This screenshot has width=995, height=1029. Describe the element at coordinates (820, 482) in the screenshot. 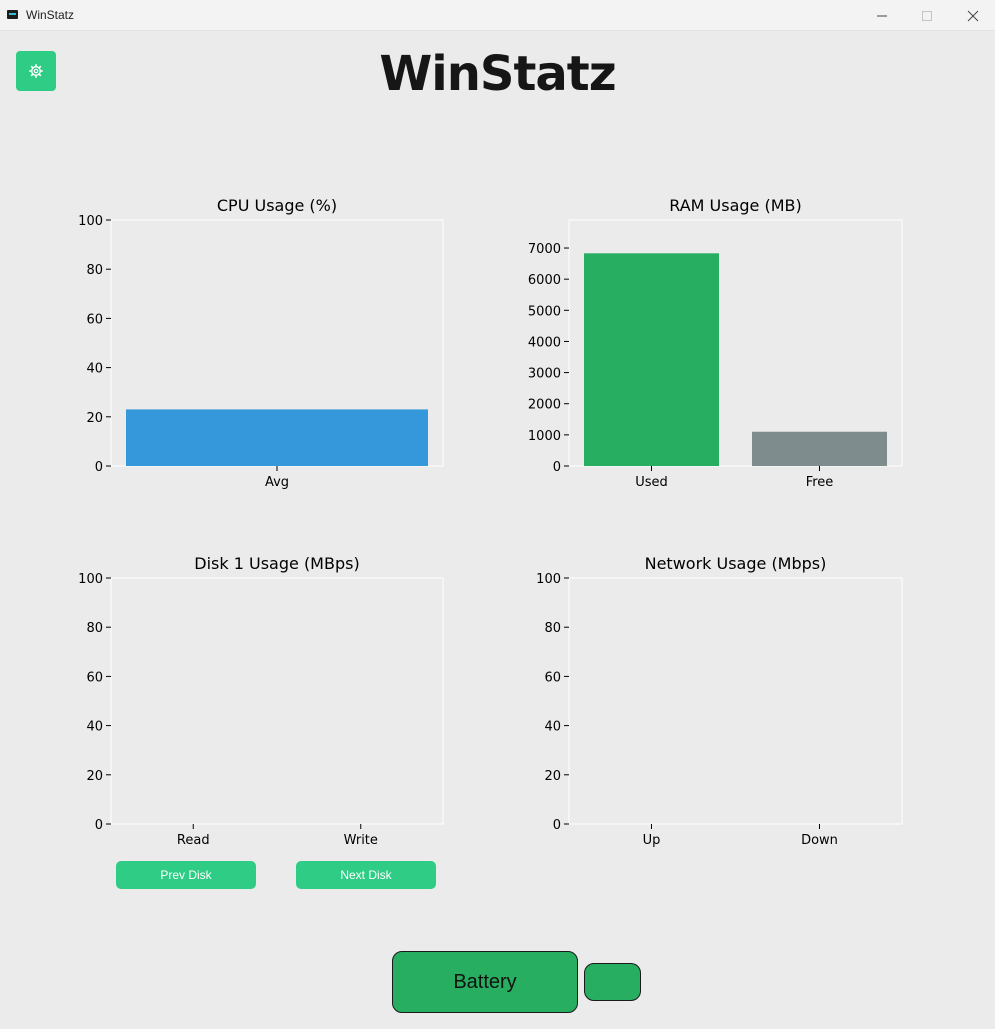

I see `ram-x-tick-label: Free` at that location.